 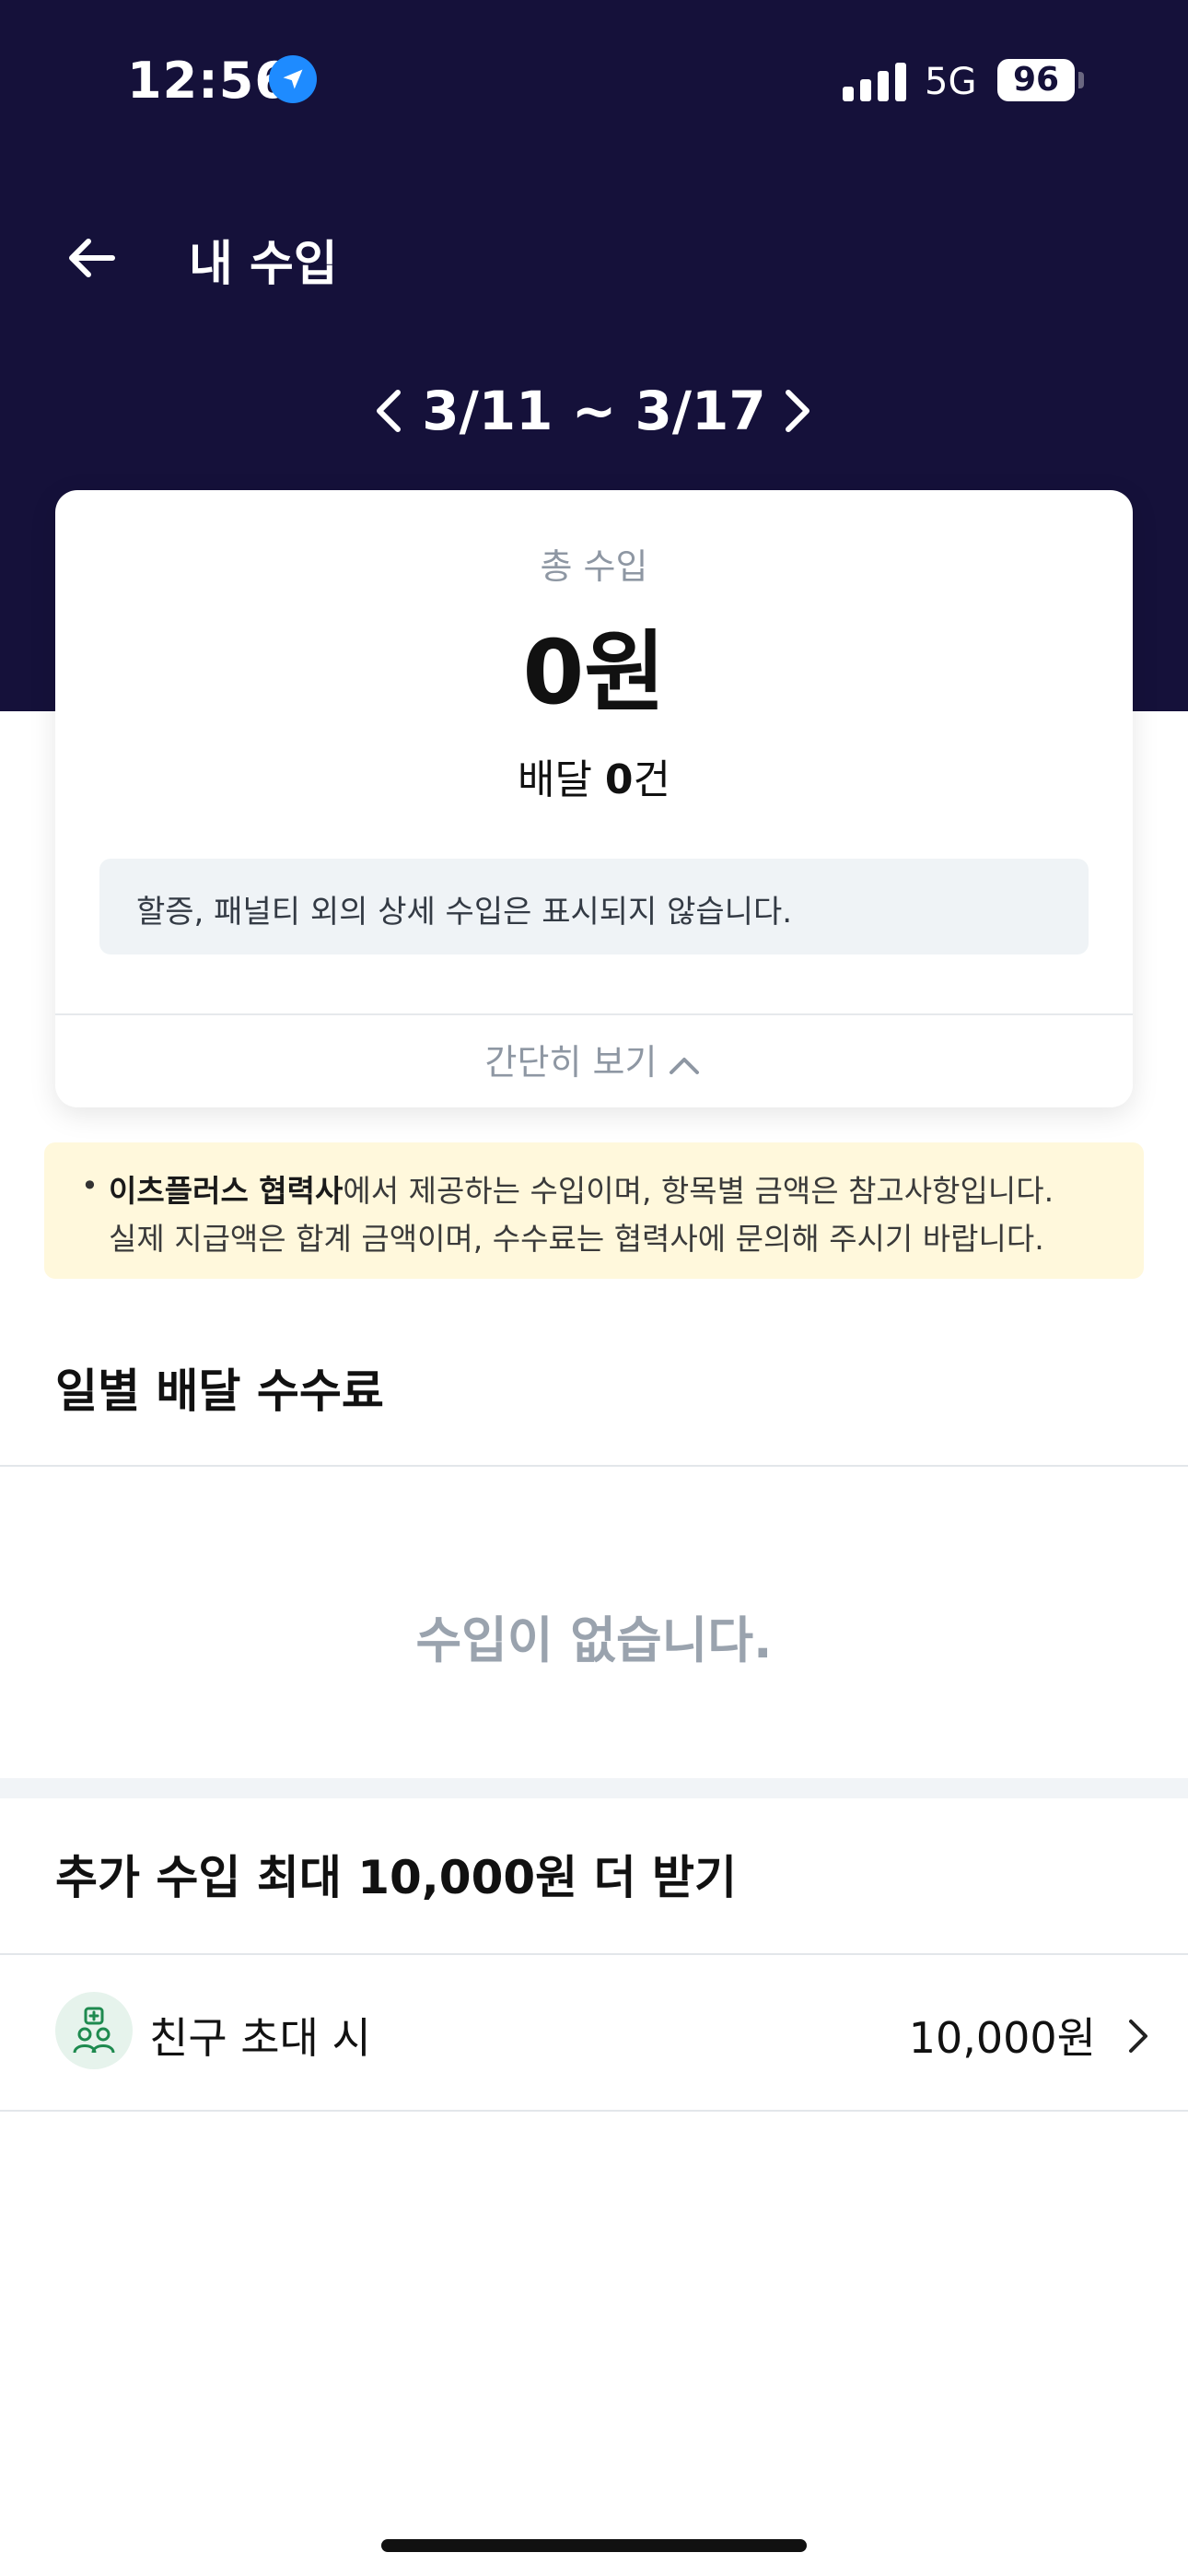 What do you see at coordinates (594, 411) in the screenshot?
I see `week-range: 3/11 ~ 3/17` at bounding box center [594, 411].